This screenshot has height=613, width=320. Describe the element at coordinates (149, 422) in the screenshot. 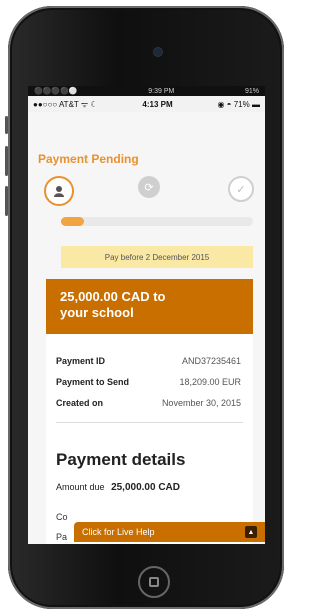

I see `divider` at that location.